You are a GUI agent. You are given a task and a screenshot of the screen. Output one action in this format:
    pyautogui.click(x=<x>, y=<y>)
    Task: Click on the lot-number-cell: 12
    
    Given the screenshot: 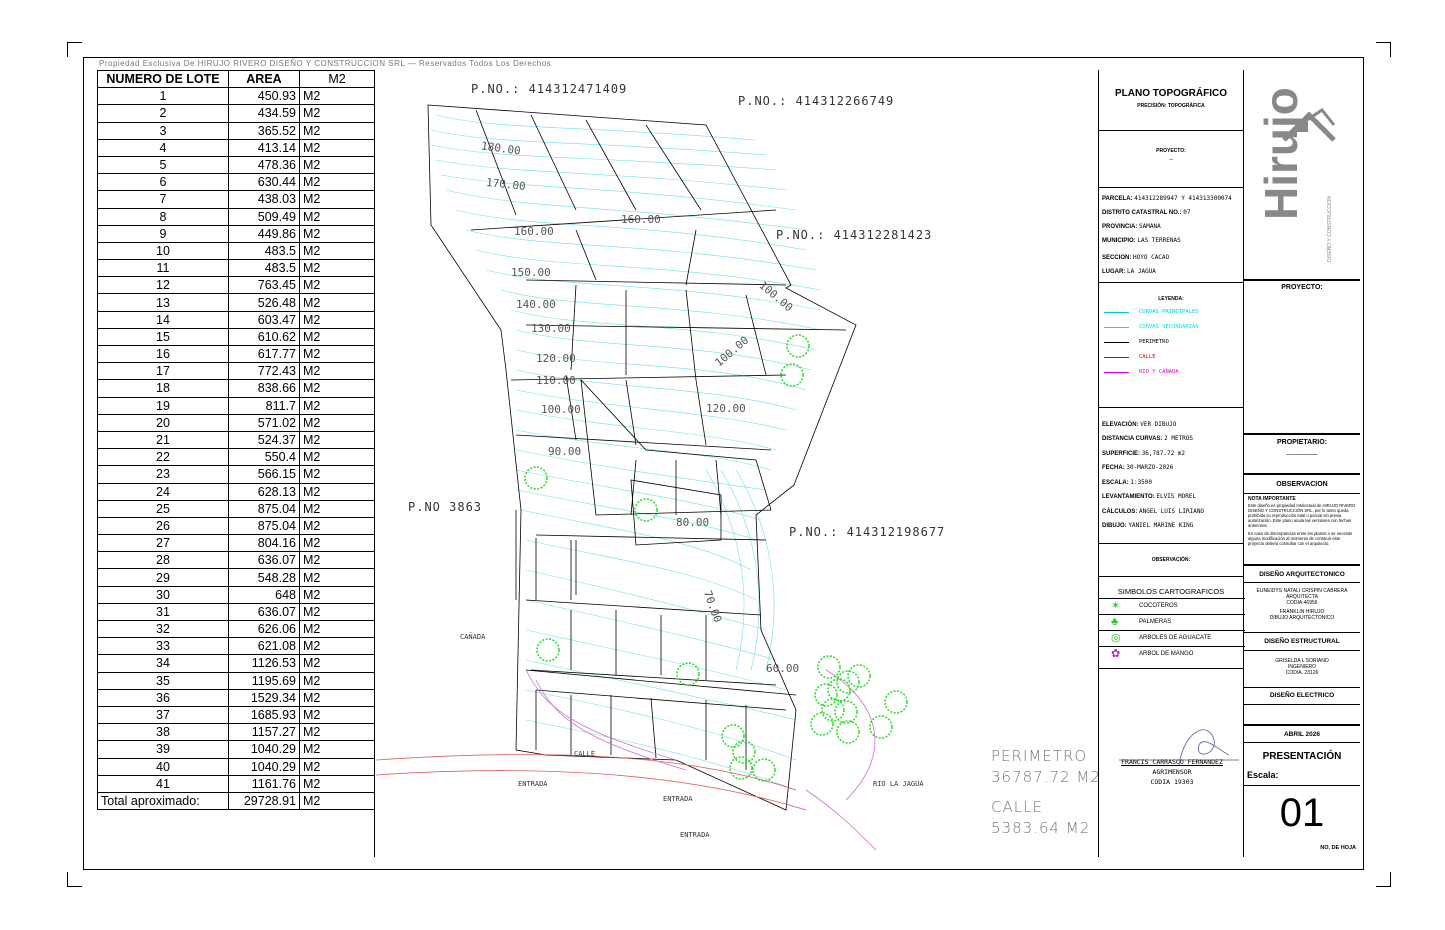 What is the action you would take?
    pyautogui.click(x=163, y=285)
    